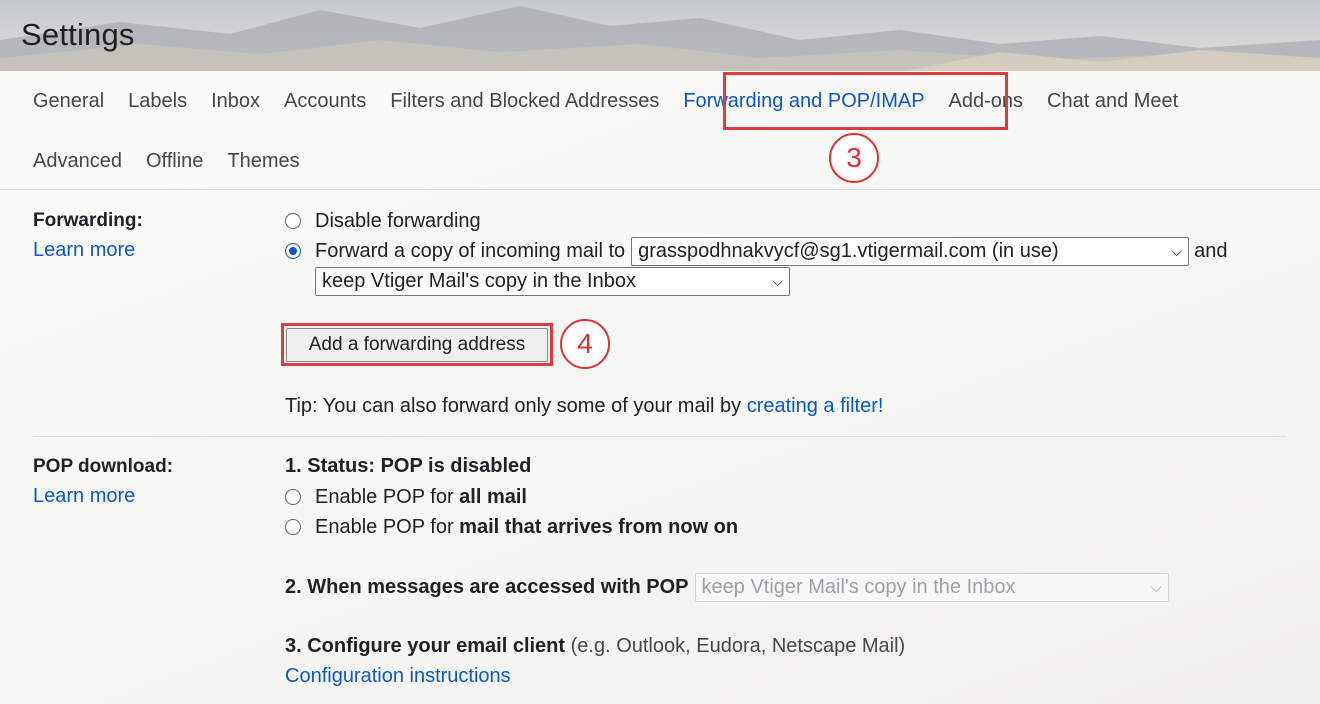 The width and height of the screenshot is (1320, 704). I want to click on tab-themes: Themes, so click(263, 161).